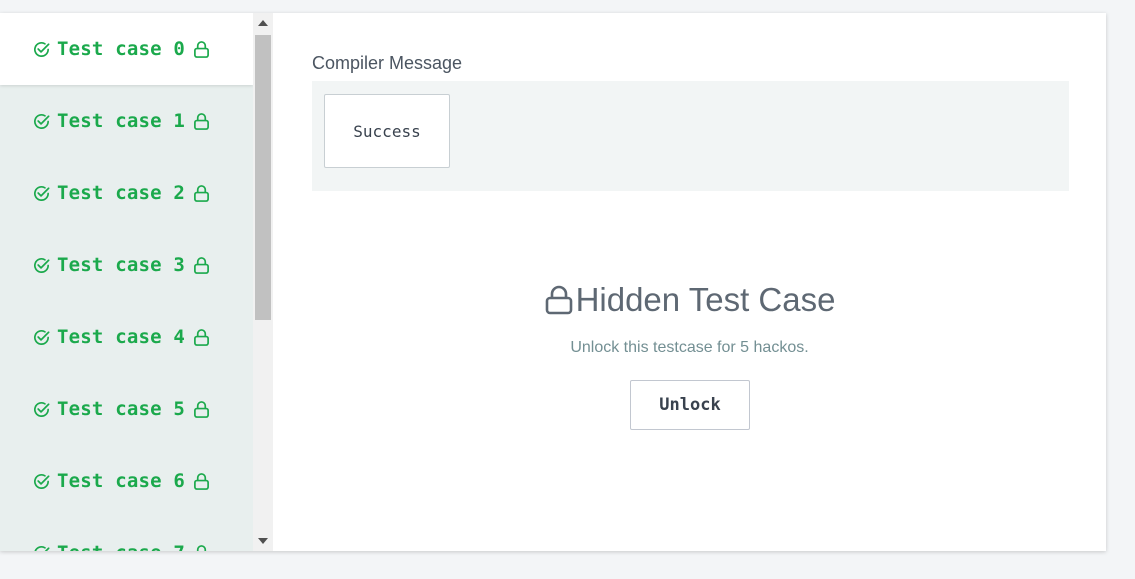 This screenshot has width=1135, height=579. I want to click on scroll-up-arrow-icon, so click(263, 23).